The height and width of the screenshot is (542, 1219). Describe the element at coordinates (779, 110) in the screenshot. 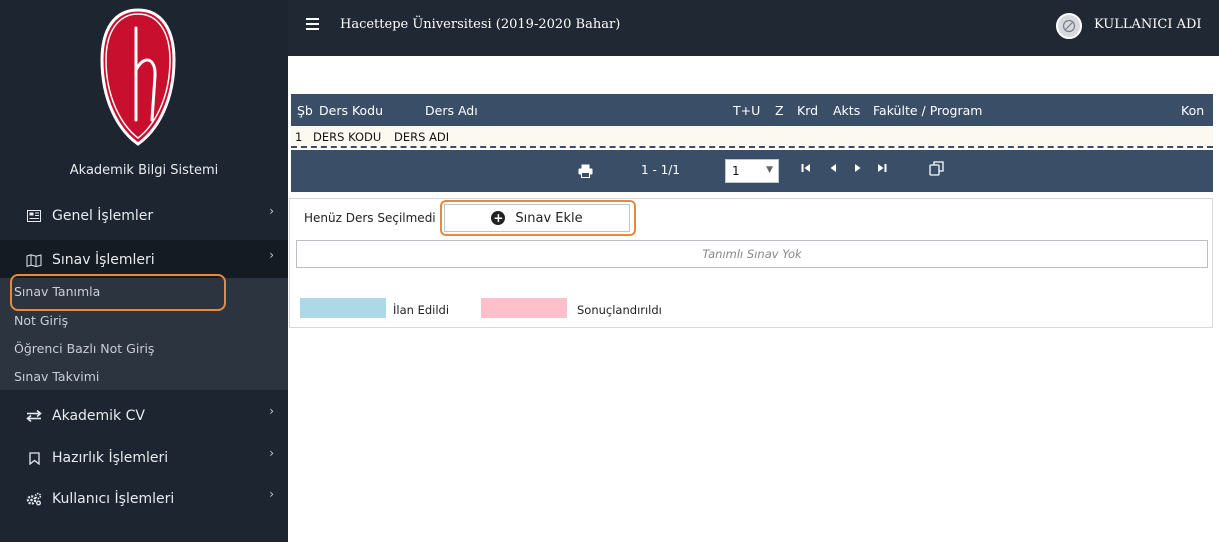

I see `column-header: Z` at that location.